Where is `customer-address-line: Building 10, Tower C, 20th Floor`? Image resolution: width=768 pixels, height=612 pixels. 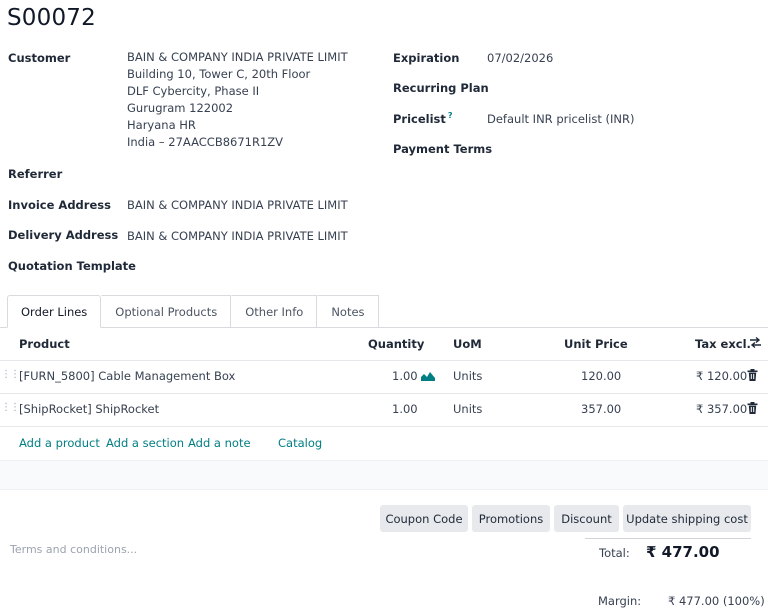
customer-address-line: Building 10, Tower C, 20th Floor is located at coordinates (219, 74).